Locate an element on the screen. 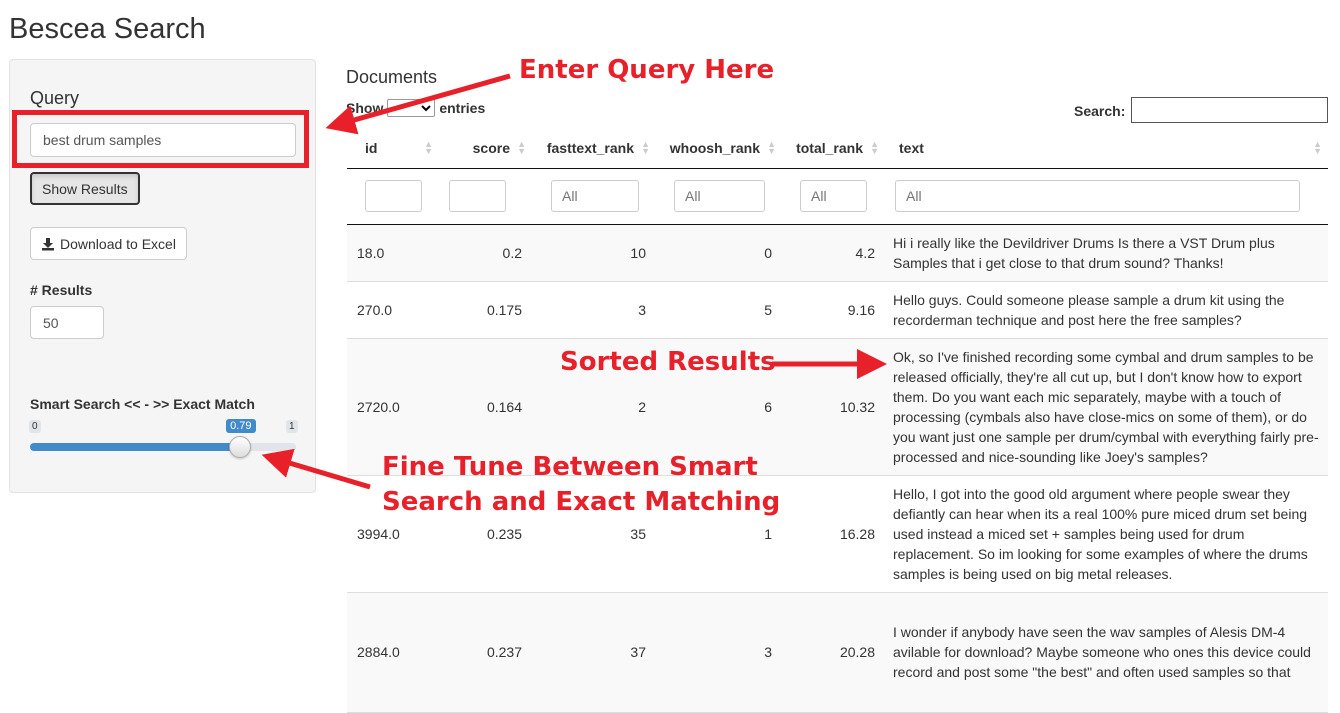 Image resolution: width=1340 pixels, height=713 pixels. column-header-text: text ▲ ▼ is located at coordinates (1106, 149).